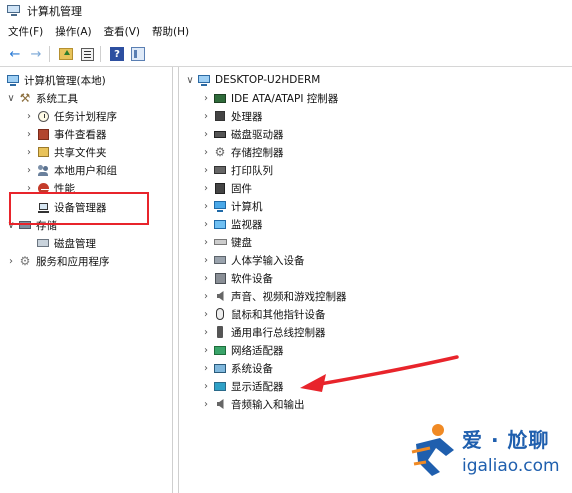 Image resolution: width=572 pixels, height=493 pixels. I want to click on device-category-firmware: › 固件, so click(226, 188).